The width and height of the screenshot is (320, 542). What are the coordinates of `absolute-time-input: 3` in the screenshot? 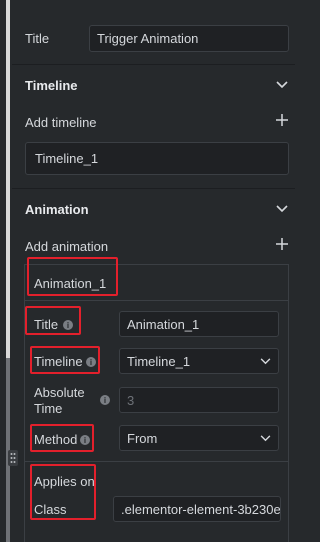 It's located at (199, 400).